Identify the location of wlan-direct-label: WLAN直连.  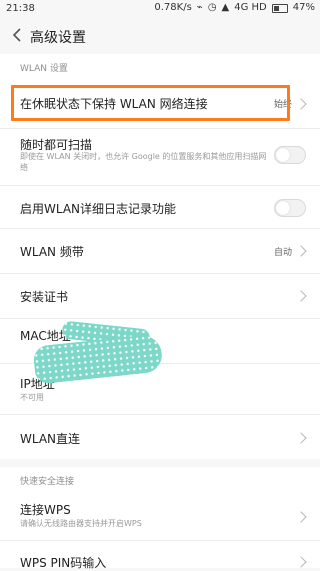
(50, 439).